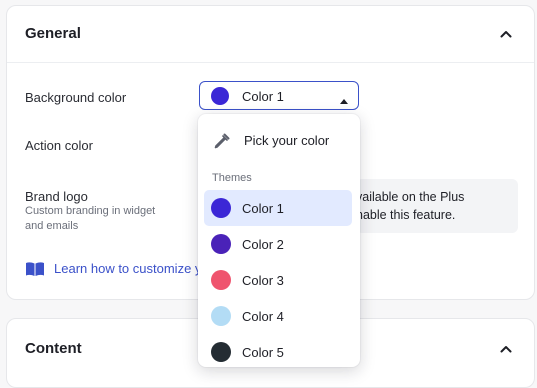 This screenshot has width=537, height=388. I want to click on pick-your-color-option: Pick your color, so click(279, 141).